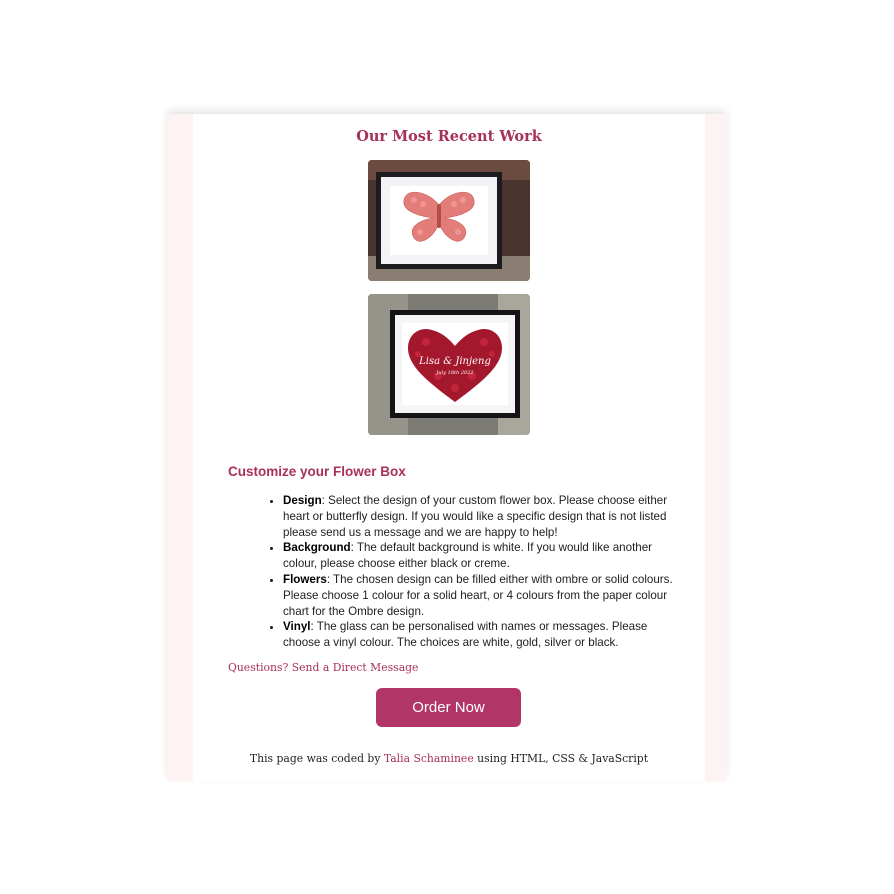 Image resolution: width=894 pixels, height=894 pixels. Describe the element at coordinates (454, 361) in the screenshot. I see `svg-text: Lisa & Jinjeng` at that location.